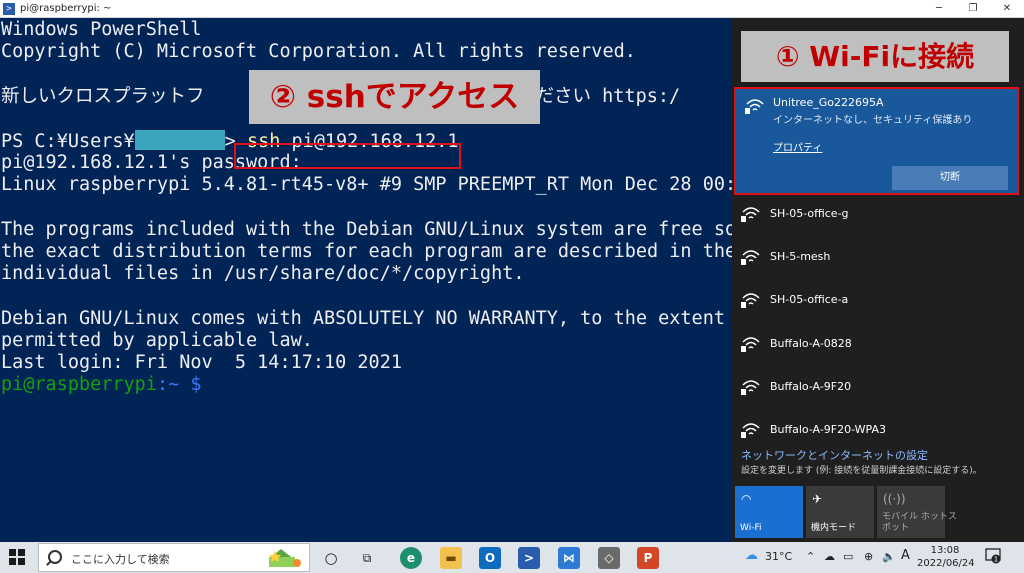 The height and width of the screenshot is (573, 1024). Describe the element at coordinates (861, 471) in the screenshot. I see `network-settings-description: 設定を変更します (例: 接続を従量制課金接続に設定する)。` at that location.